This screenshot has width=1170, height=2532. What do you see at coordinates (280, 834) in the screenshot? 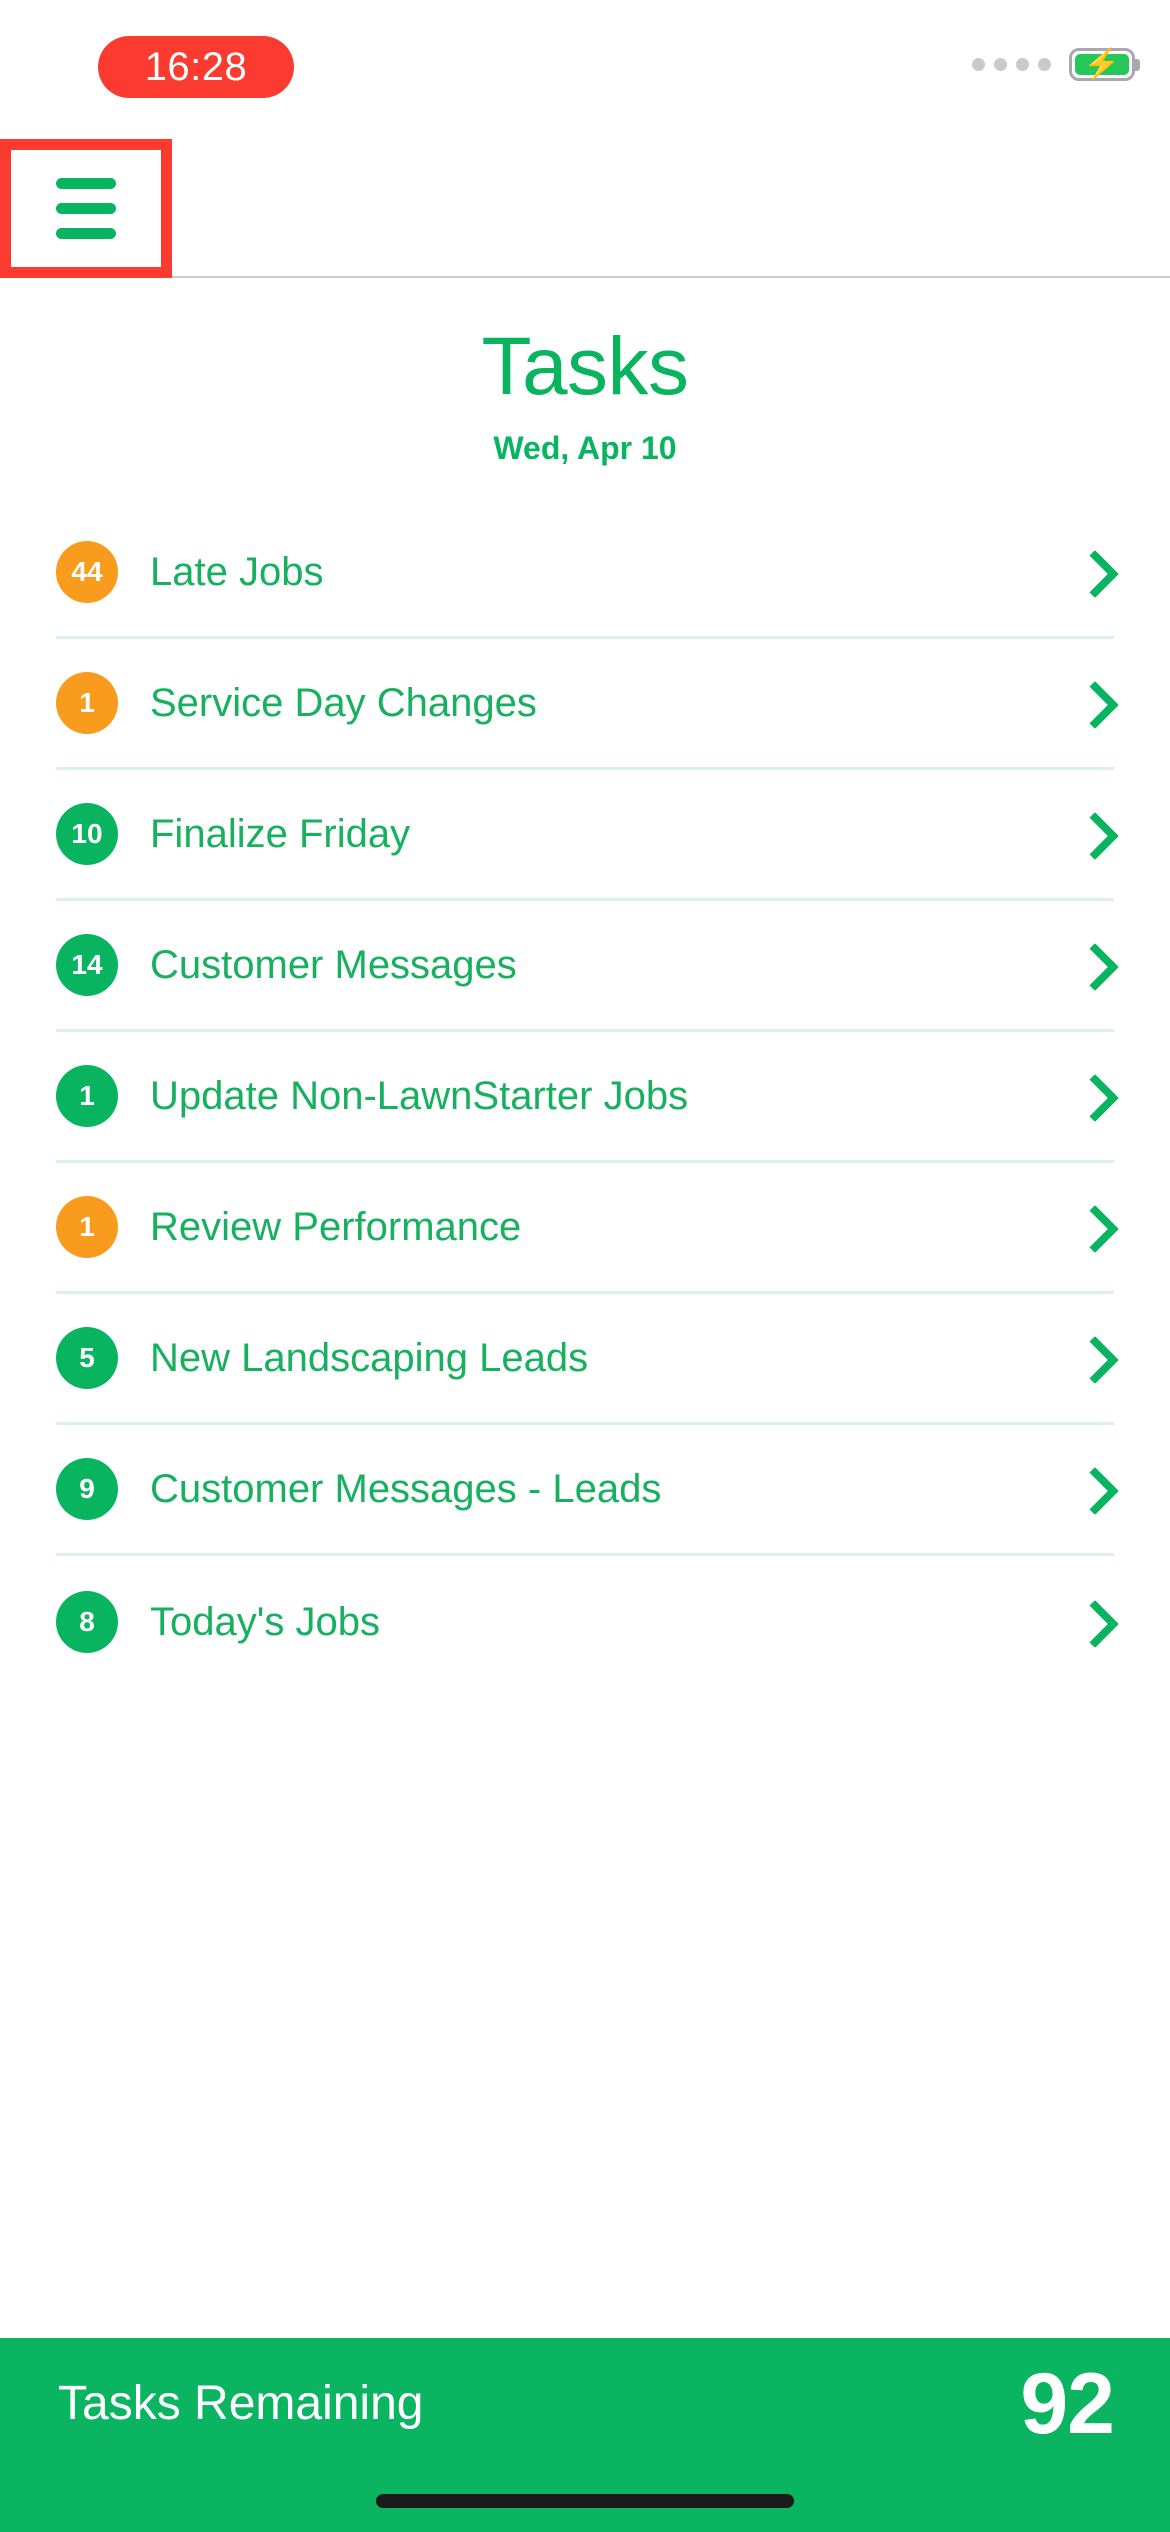
I see `task-label: Finalize Friday` at bounding box center [280, 834].